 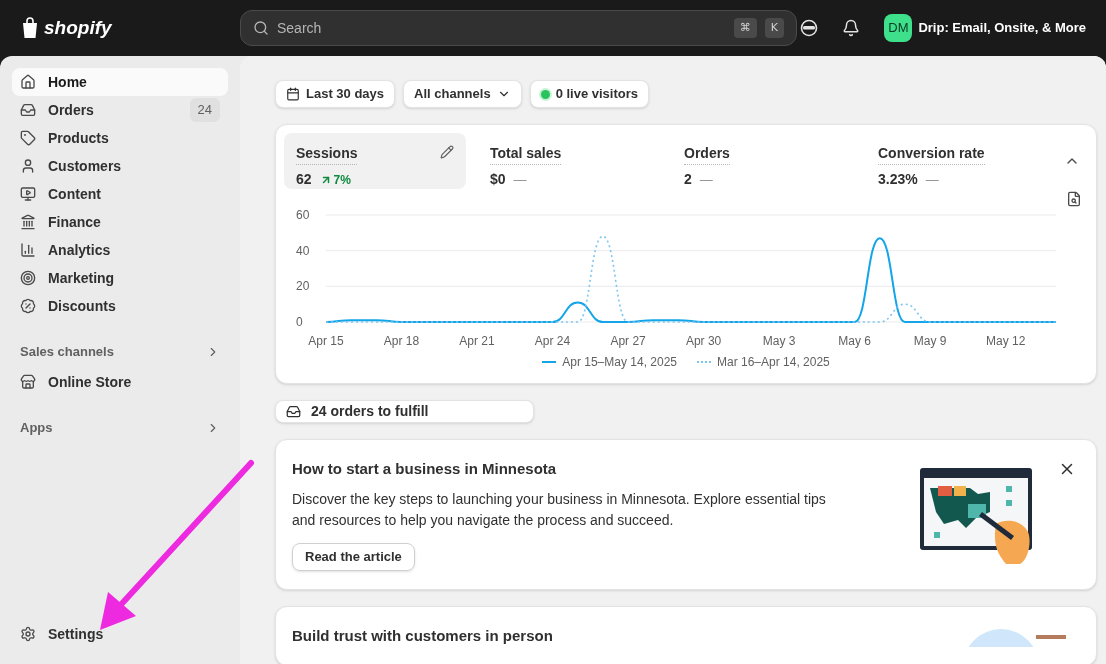 What do you see at coordinates (28, 138) in the screenshot?
I see `tag-icon` at bounding box center [28, 138].